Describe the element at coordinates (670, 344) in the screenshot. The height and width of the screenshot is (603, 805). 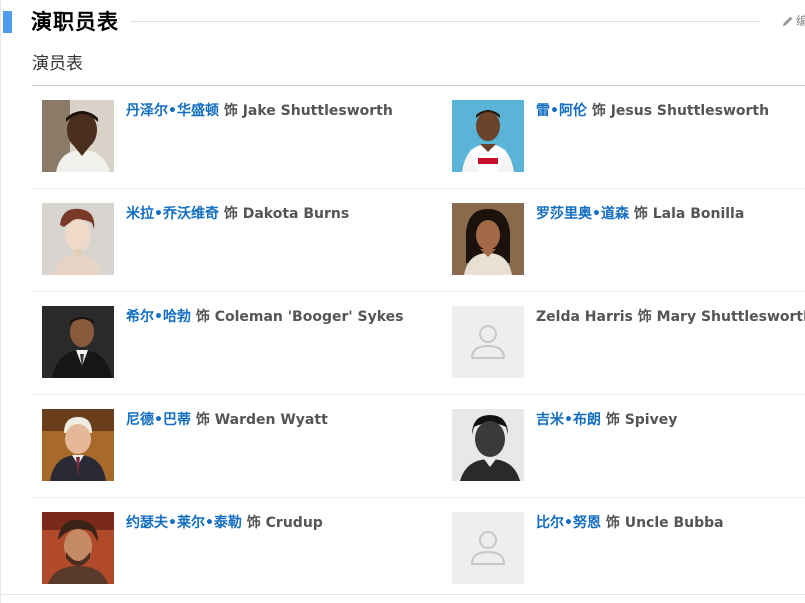
I see `cast-credit: Zelda Harris 饰 Mary Shuttlesworth` at that location.